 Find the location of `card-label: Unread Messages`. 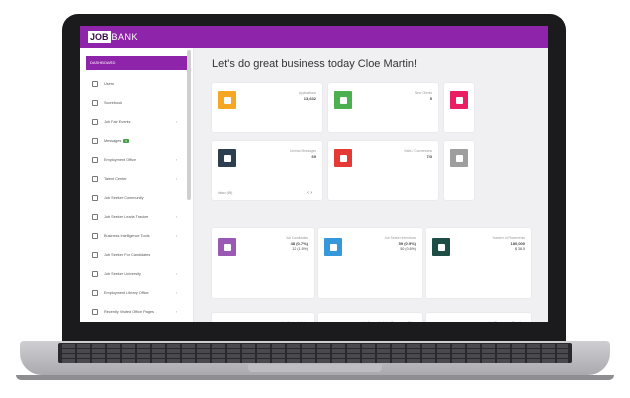

card-label: Unread Messages is located at coordinates (303, 151).